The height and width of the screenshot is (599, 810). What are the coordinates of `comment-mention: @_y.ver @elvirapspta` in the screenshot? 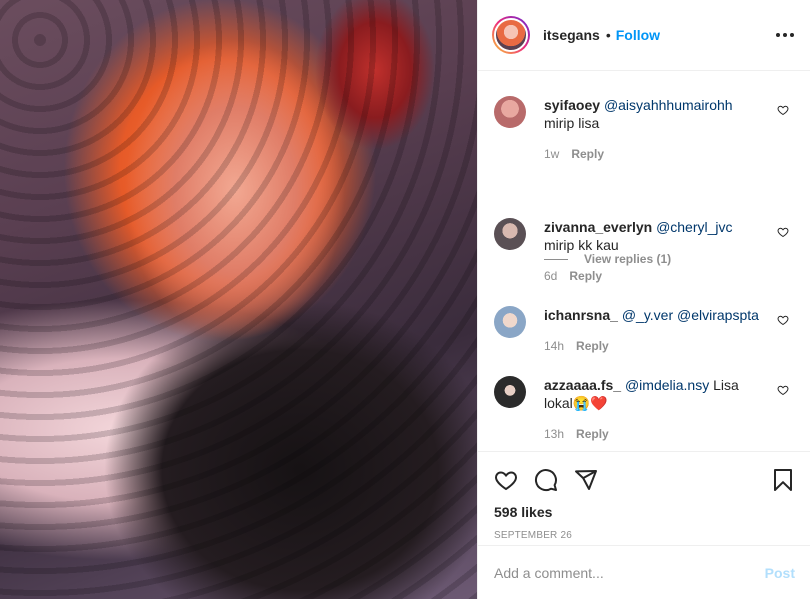 It's located at (690, 315).